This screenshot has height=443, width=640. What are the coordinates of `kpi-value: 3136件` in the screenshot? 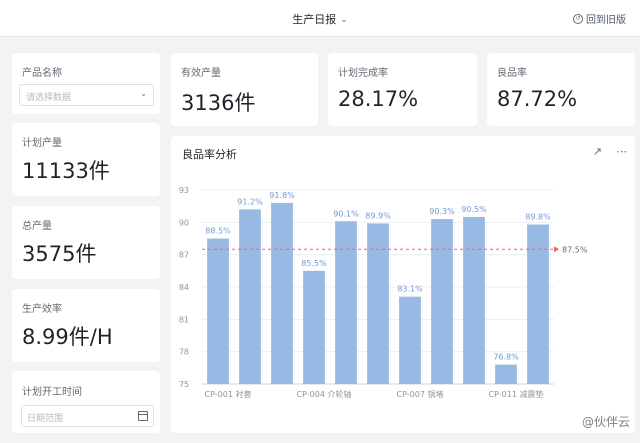 It's located at (218, 103).